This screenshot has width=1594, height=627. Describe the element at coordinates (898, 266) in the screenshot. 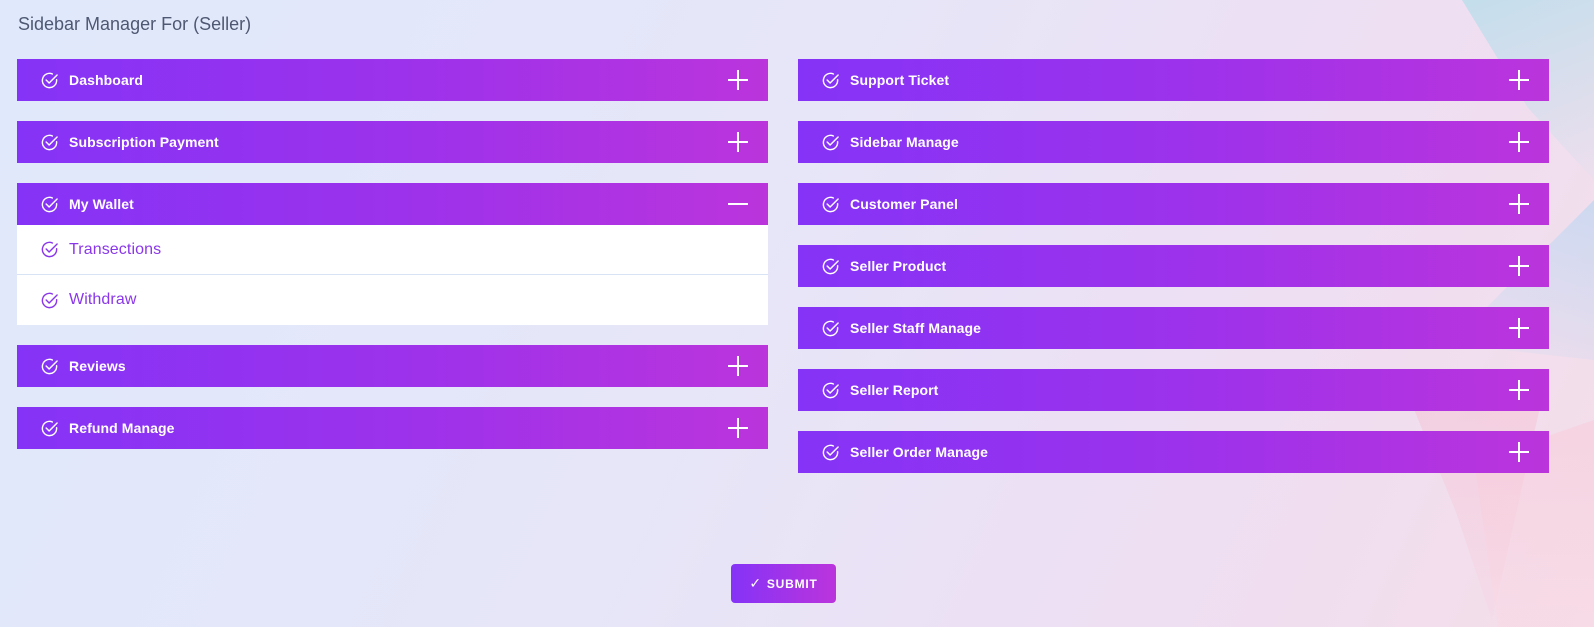

I see `panel-label: Seller Product` at that location.